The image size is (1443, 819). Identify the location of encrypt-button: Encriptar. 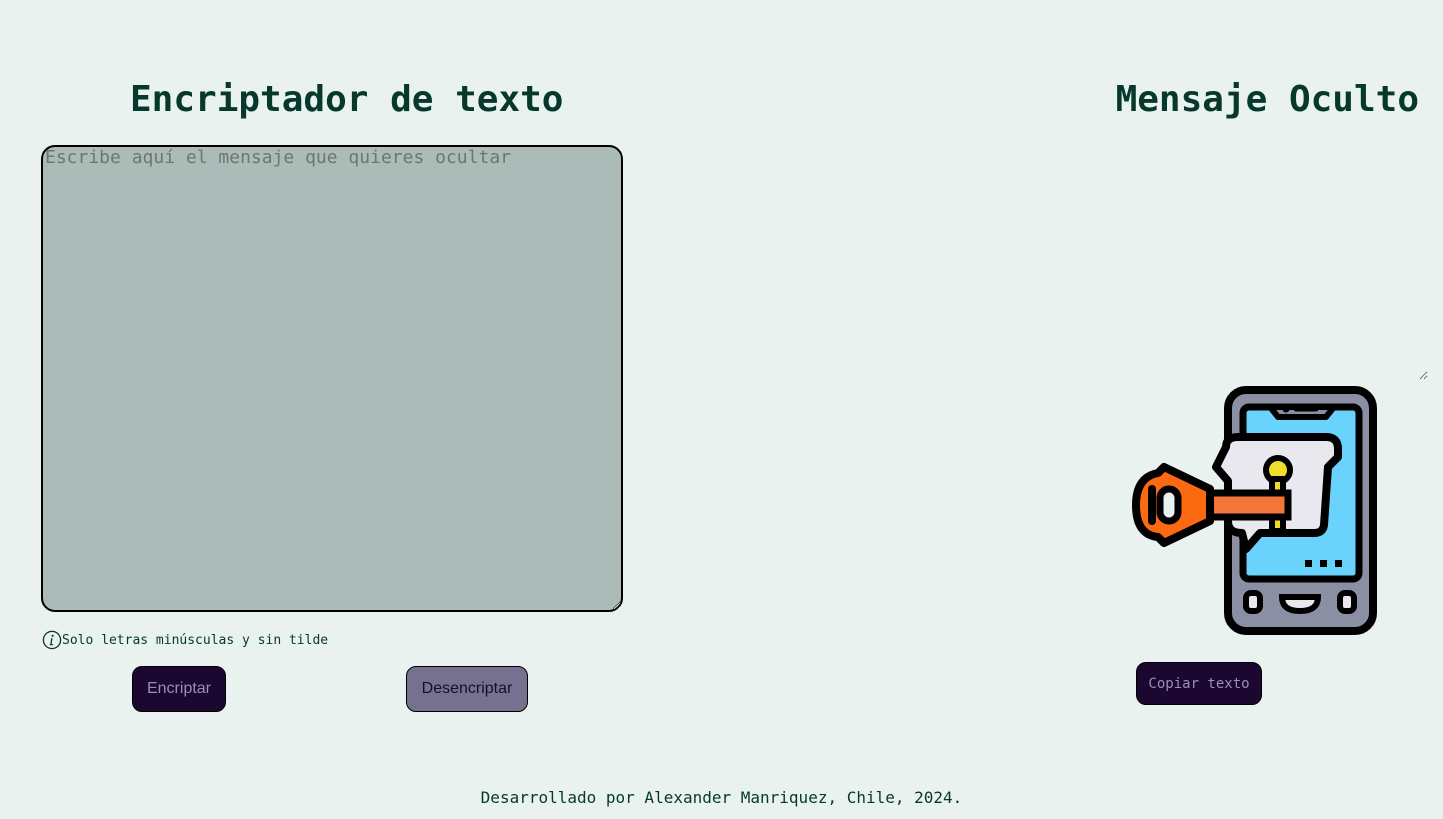
(179, 689).